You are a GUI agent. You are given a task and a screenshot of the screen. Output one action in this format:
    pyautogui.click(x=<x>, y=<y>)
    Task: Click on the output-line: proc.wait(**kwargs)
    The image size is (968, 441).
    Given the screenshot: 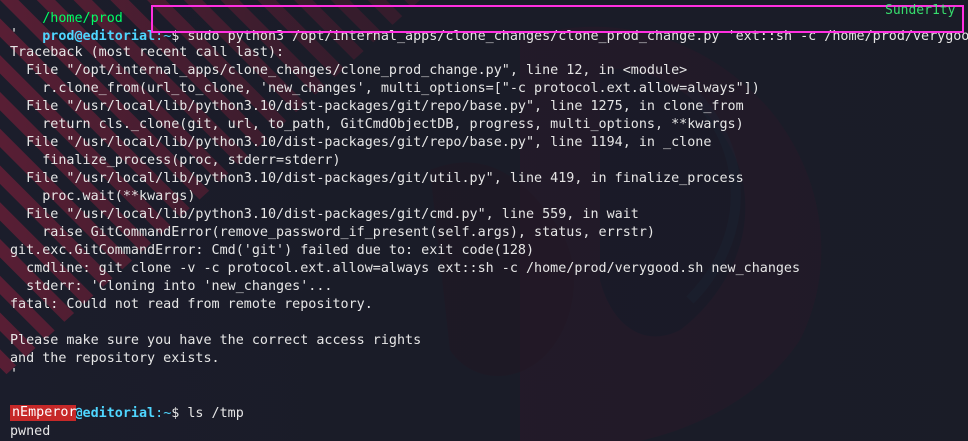 What is the action you would take?
    pyautogui.click(x=103, y=196)
    